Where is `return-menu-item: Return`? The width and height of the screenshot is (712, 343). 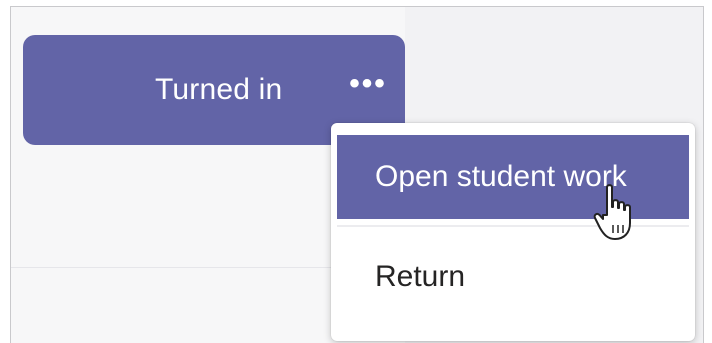 return-menu-item: Return is located at coordinates (513, 277).